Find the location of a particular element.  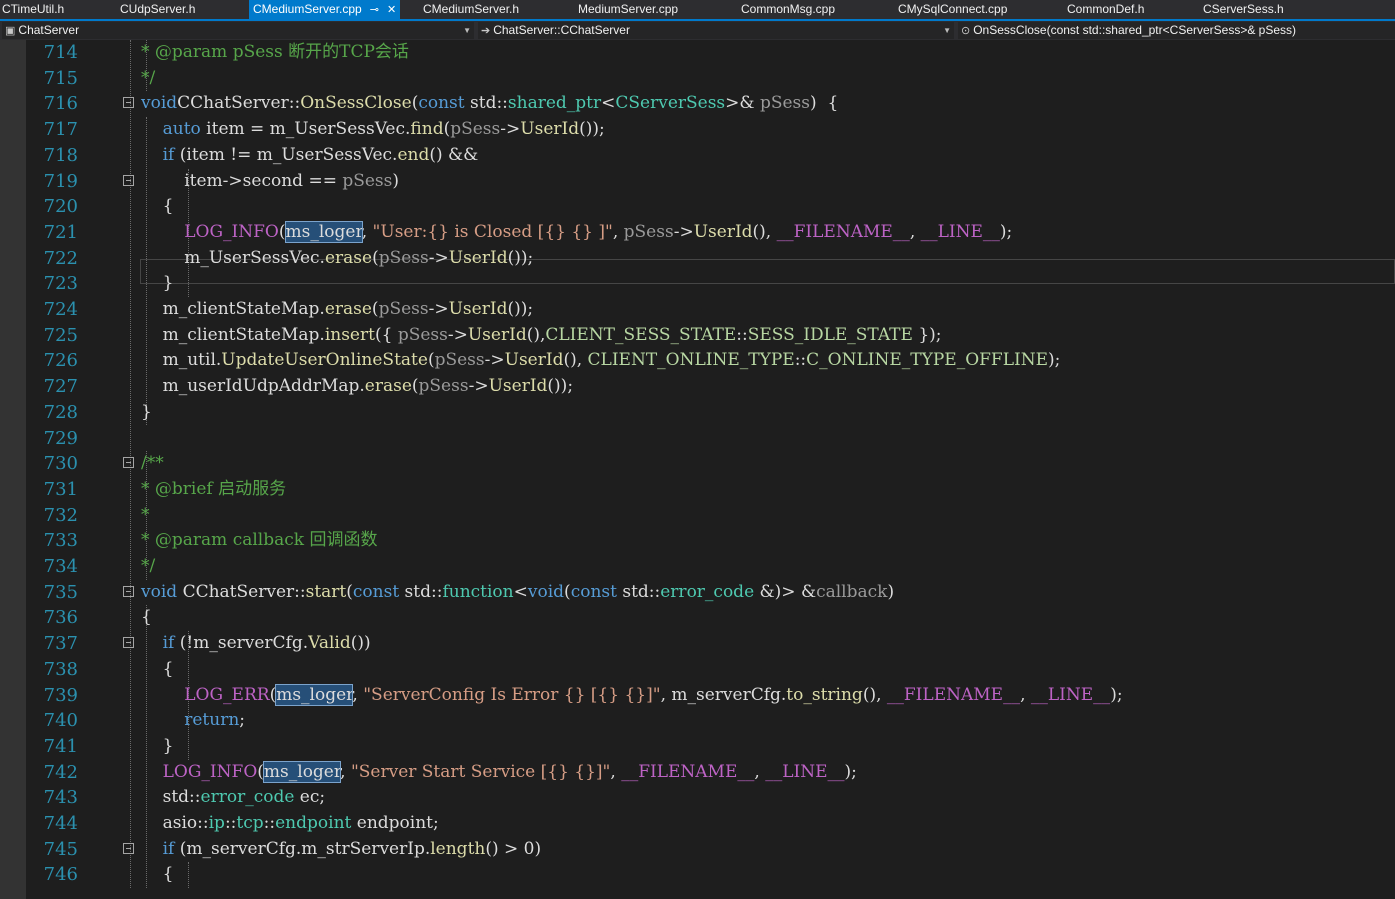

tab-cmediumserver-cpp: CMediumServer.cpp ⊸ ✕ is located at coordinates (325, 9).